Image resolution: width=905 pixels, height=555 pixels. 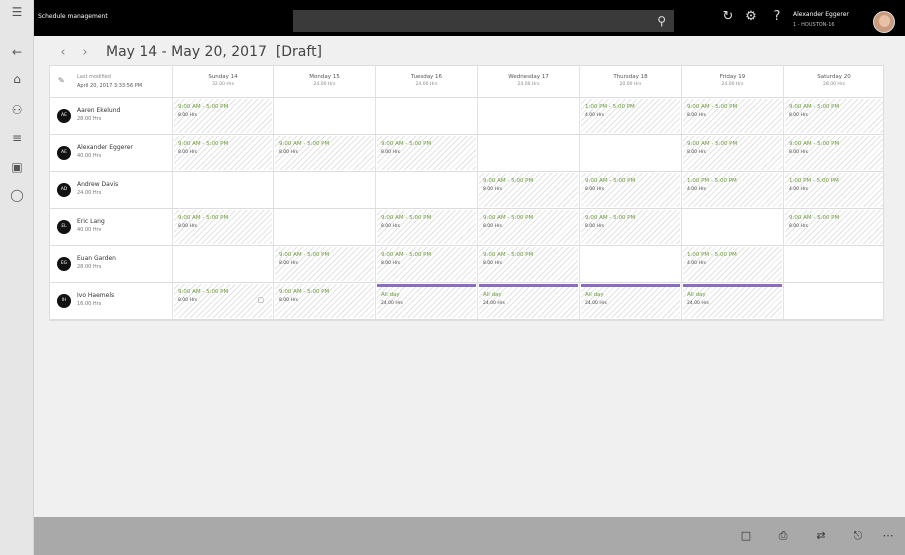 I want to click on chevron-right-icon: ›, so click(x=85, y=52).